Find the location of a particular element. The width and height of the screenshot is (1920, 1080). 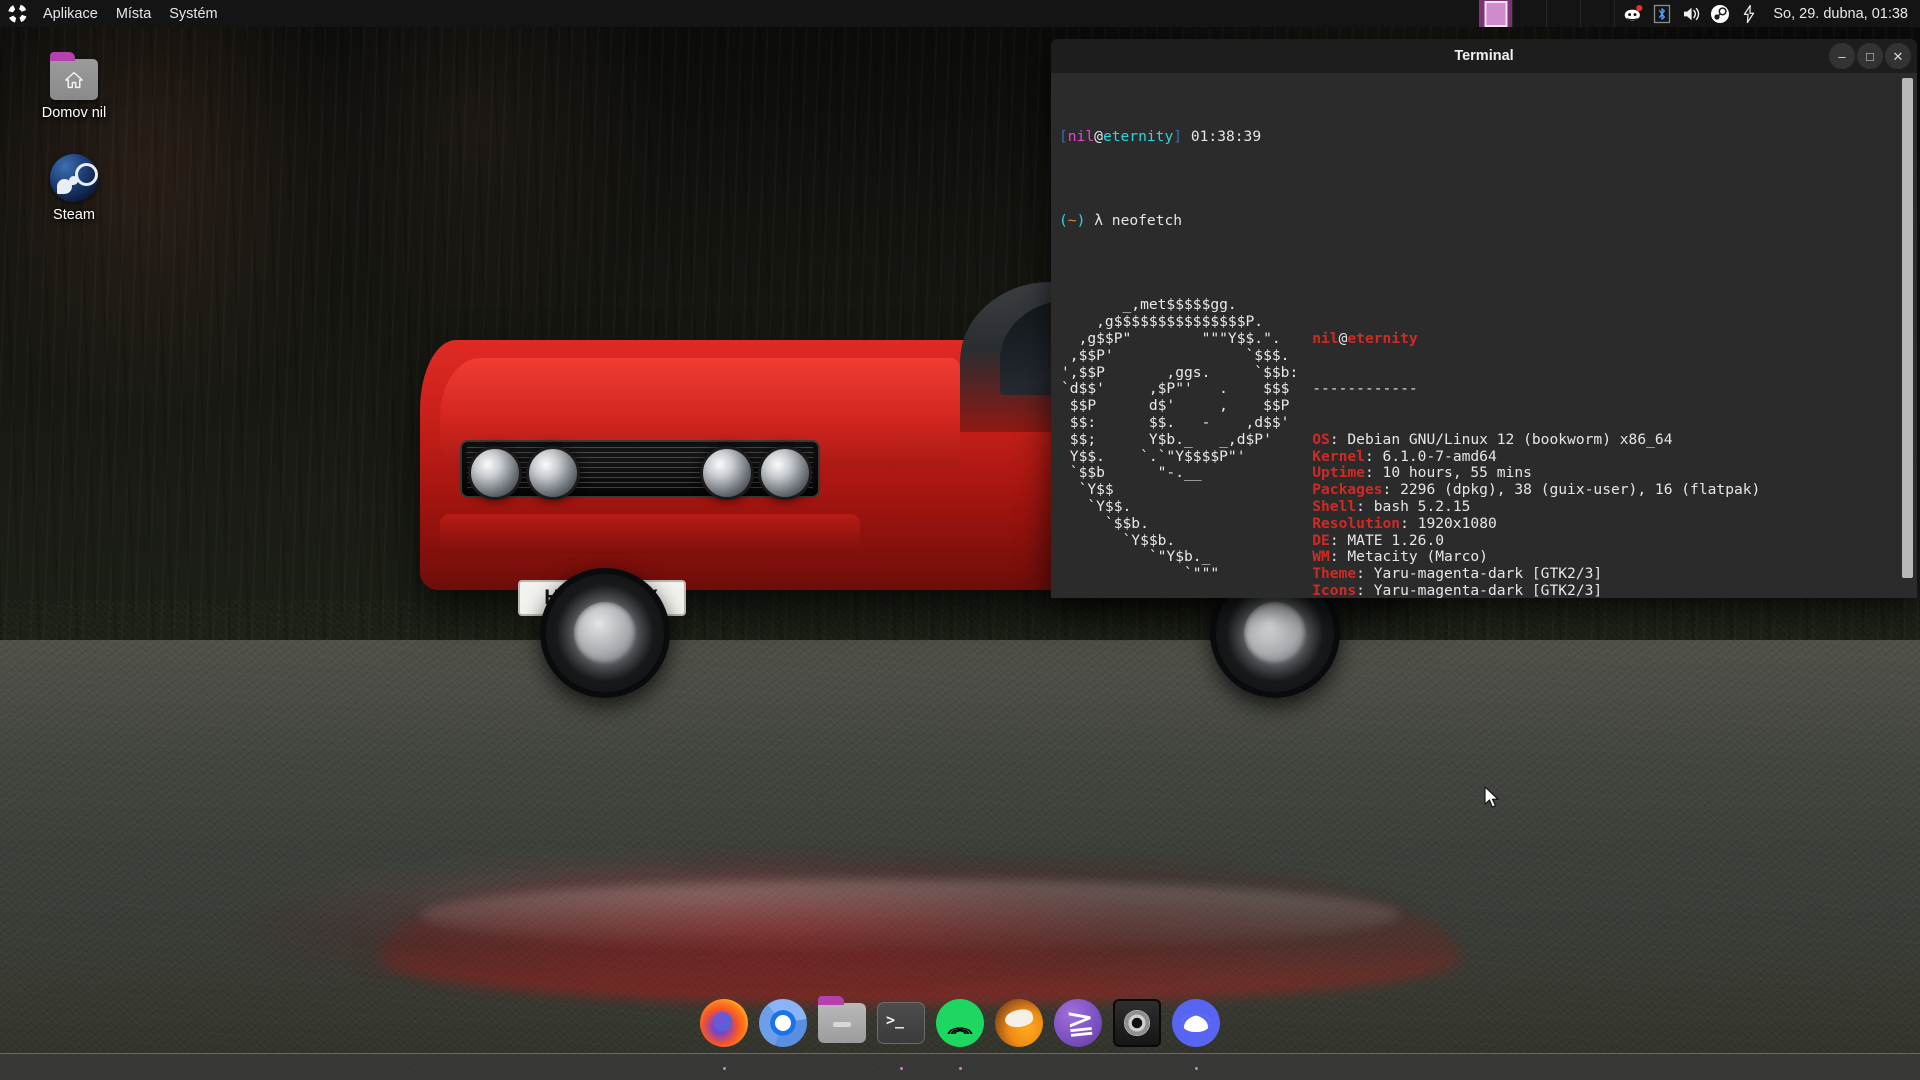

system-tray is located at coordinates (1691, 13).